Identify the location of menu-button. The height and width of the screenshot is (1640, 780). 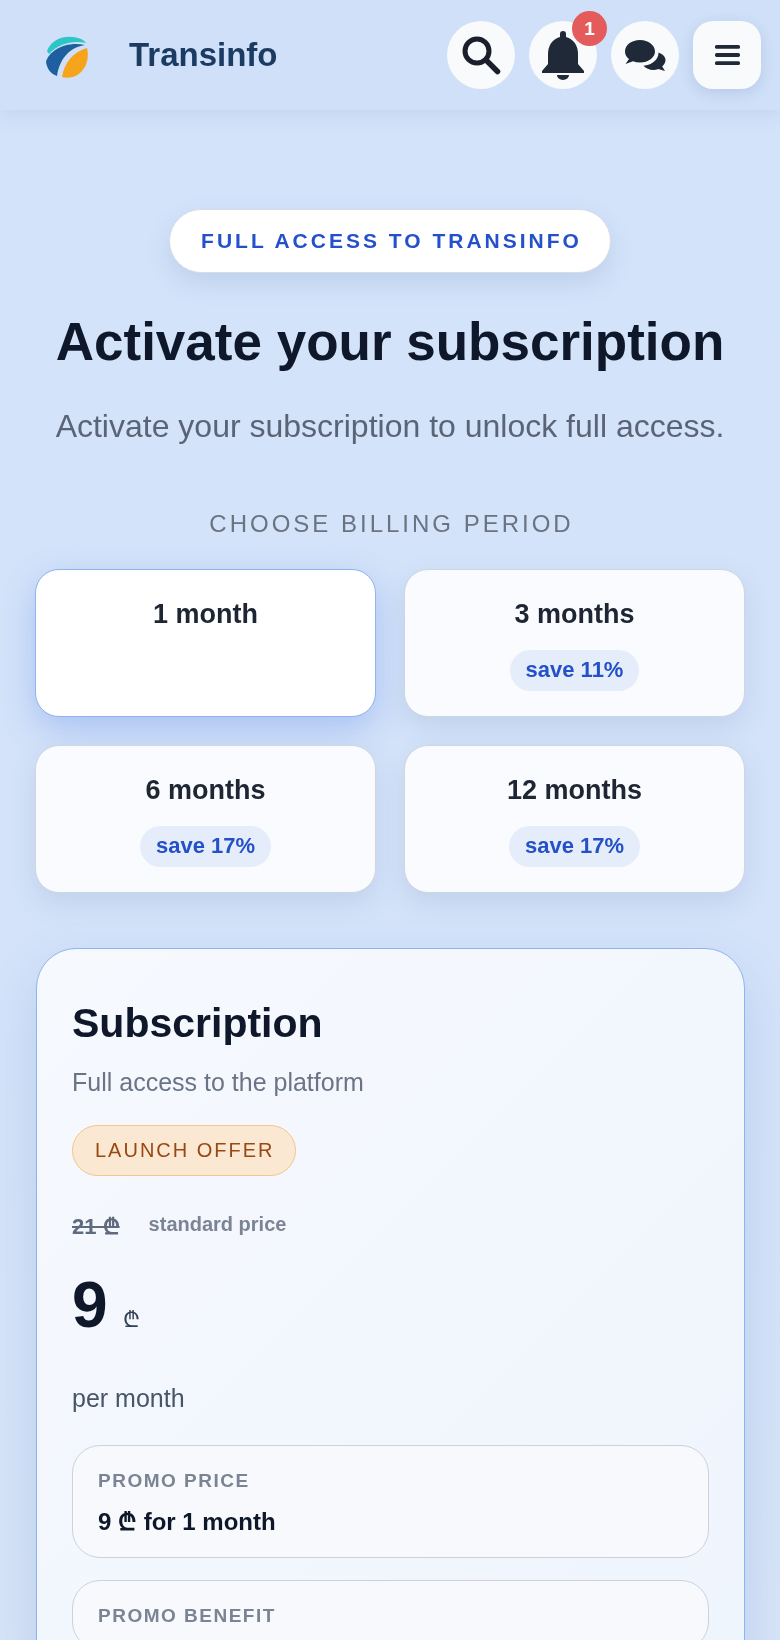
(727, 55).